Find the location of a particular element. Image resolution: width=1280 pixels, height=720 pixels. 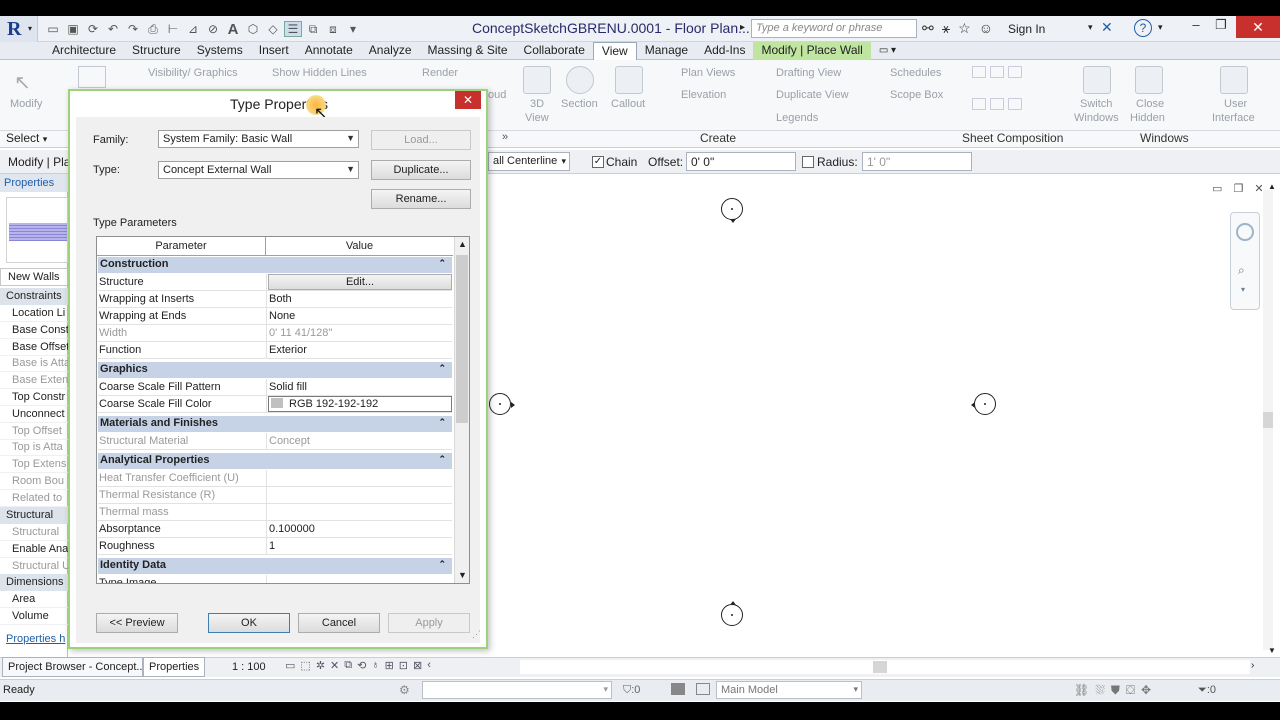

view-scale: 1 : 100 is located at coordinates (249, 667).